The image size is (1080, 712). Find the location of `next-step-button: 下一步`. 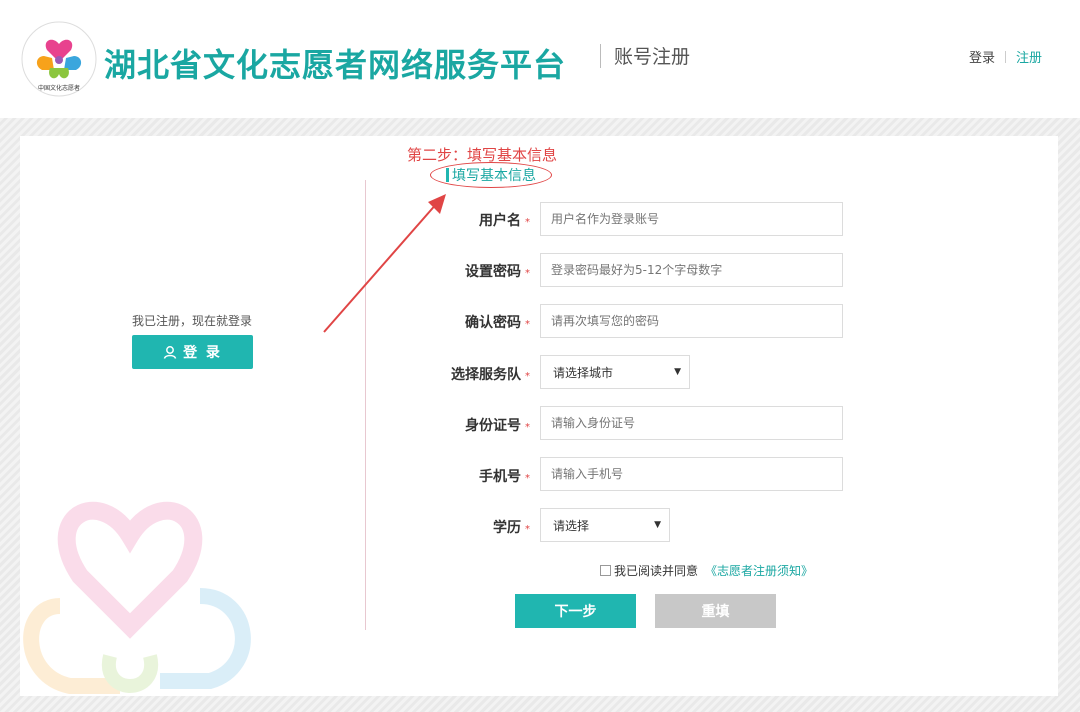

next-step-button: 下一步 is located at coordinates (575, 611).